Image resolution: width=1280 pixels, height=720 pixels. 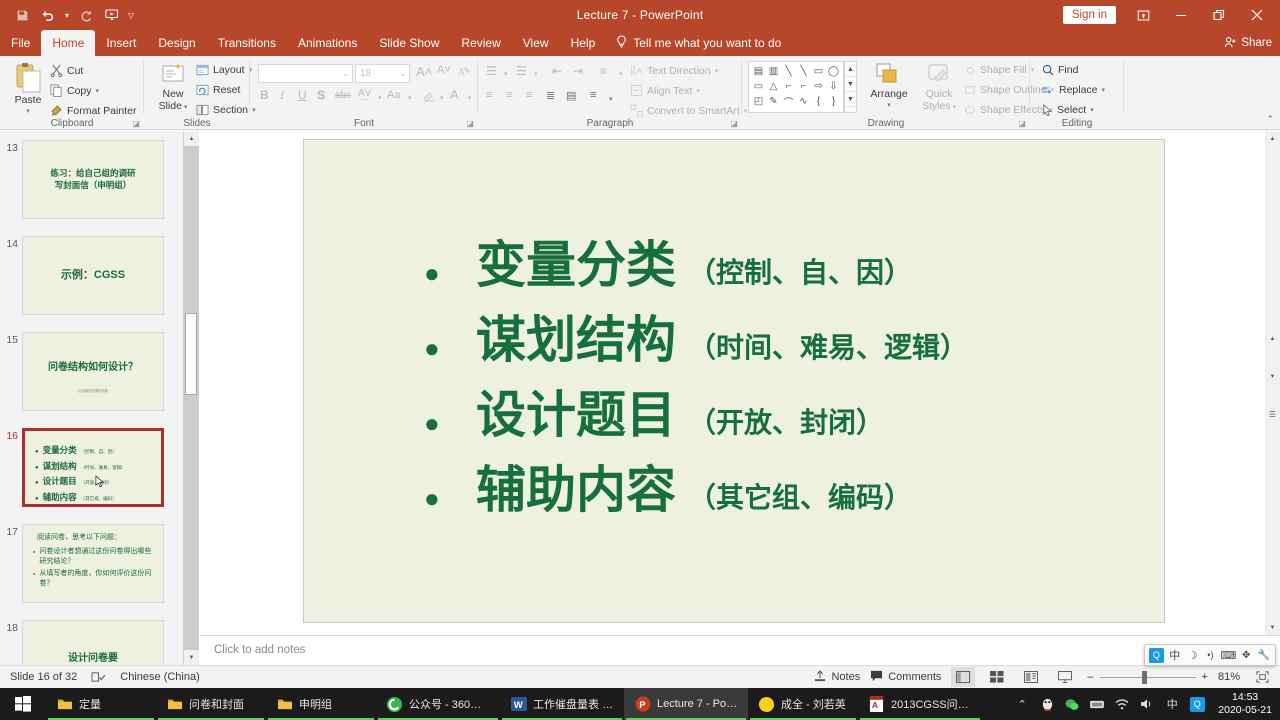 What do you see at coordinates (1156, 655) in the screenshot?
I see `sogou-ime-logo-icon: Q` at bounding box center [1156, 655].